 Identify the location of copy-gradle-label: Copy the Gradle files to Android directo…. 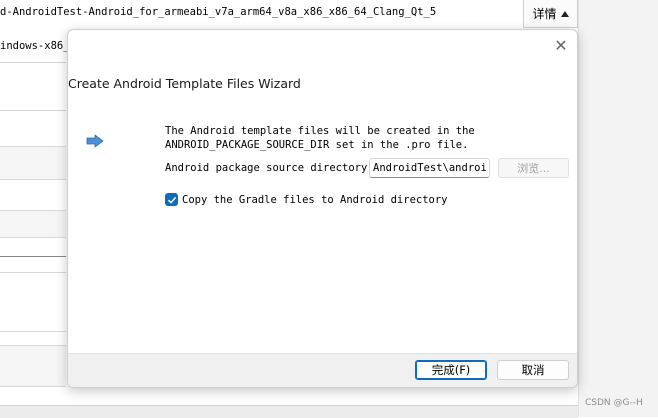
(315, 200).